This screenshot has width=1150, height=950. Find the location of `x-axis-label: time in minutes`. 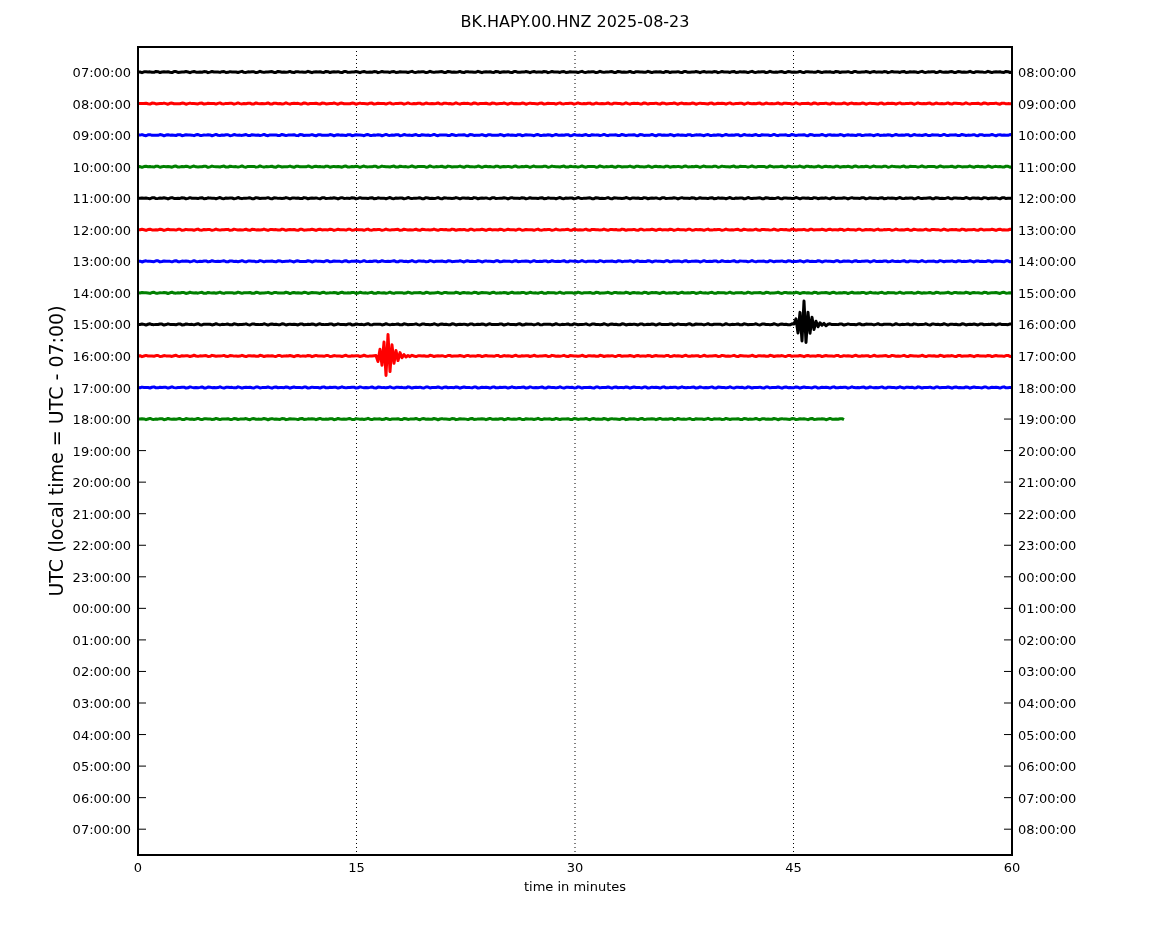

x-axis-label: time in minutes is located at coordinates (575, 886).